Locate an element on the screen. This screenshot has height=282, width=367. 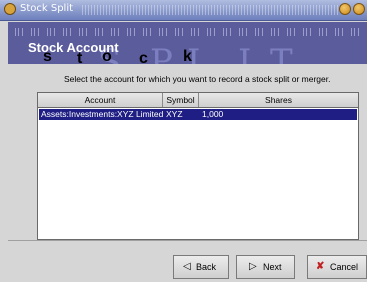
watermark-letter: c is located at coordinates (143, 57).